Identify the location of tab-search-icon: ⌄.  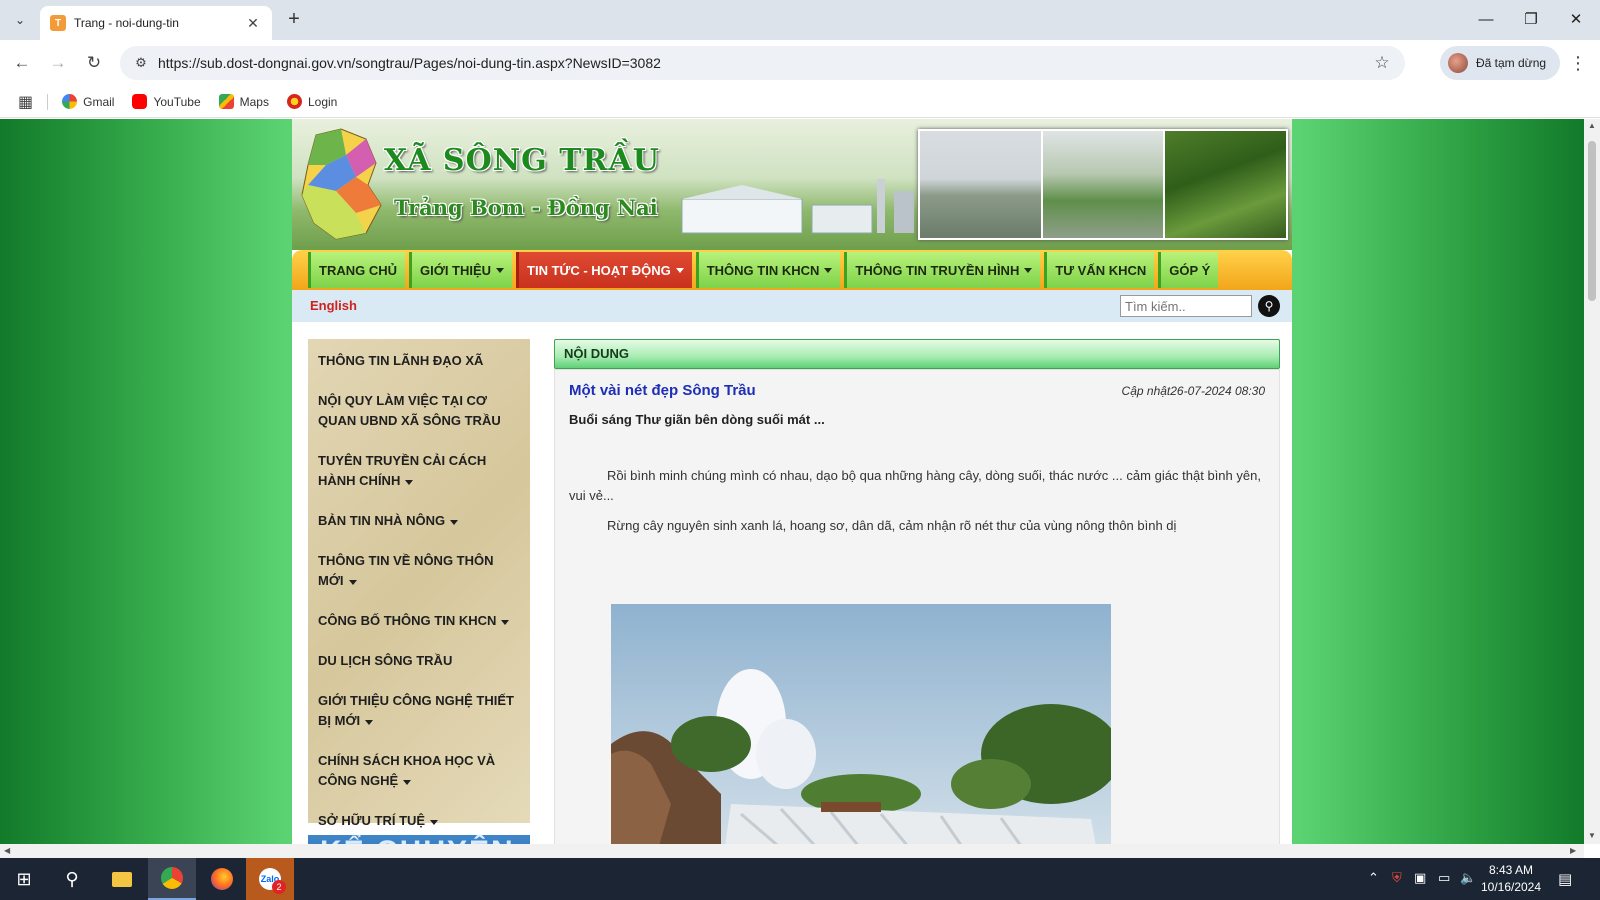
(20, 20).